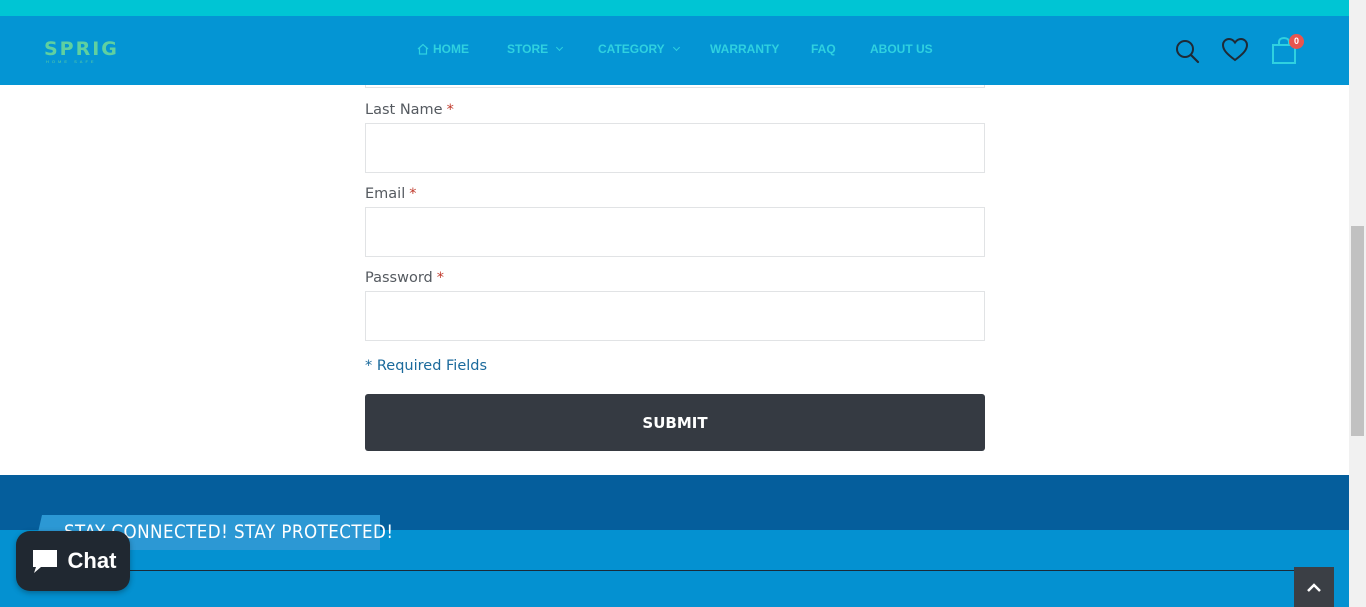 The height and width of the screenshot is (607, 1366). I want to click on chat-bubble-icon, so click(44, 561).